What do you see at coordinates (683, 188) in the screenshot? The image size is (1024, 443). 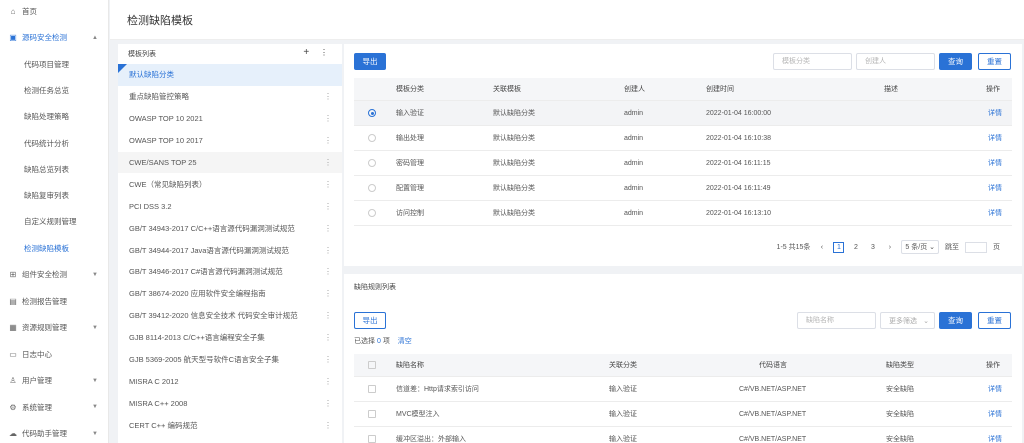 I see `table-row: 配置管理 默认缺陷分类 admin 2022-01-04 16:11:49 详情` at bounding box center [683, 188].